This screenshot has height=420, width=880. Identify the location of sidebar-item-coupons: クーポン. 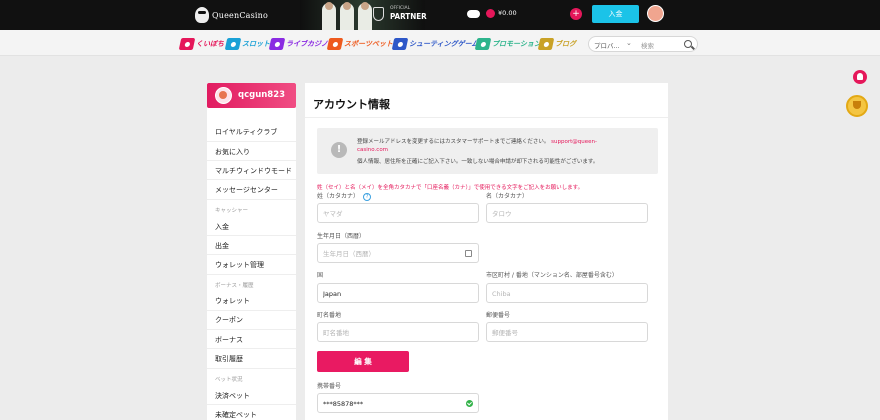
(229, 320).